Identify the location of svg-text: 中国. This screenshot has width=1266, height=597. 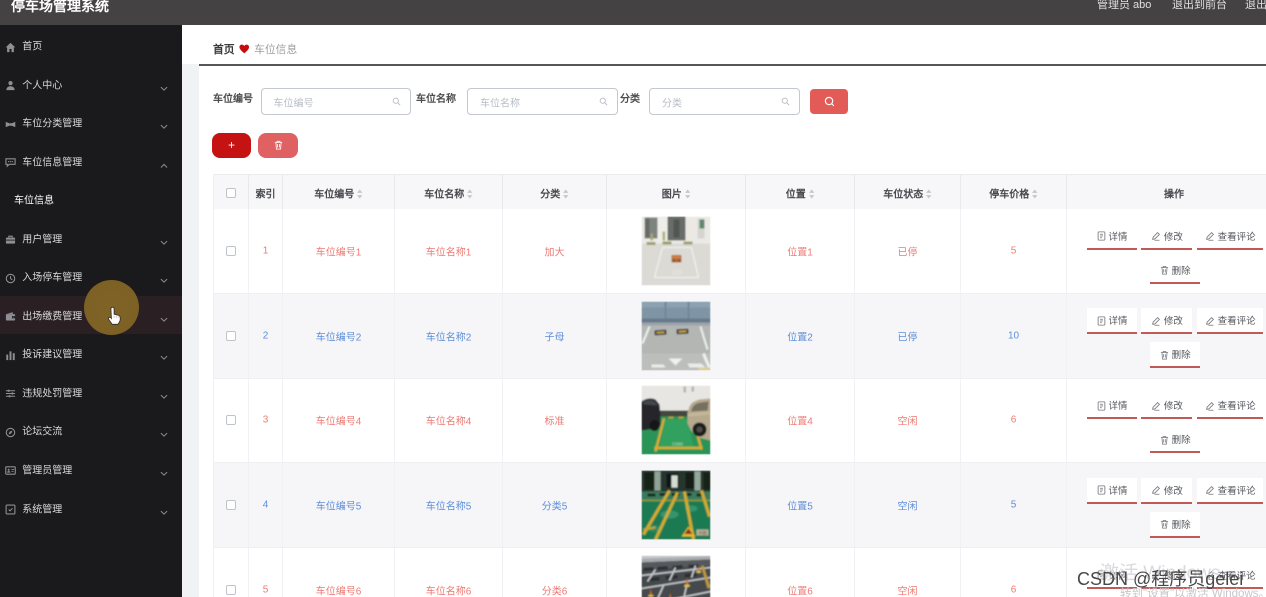
(703, 533).